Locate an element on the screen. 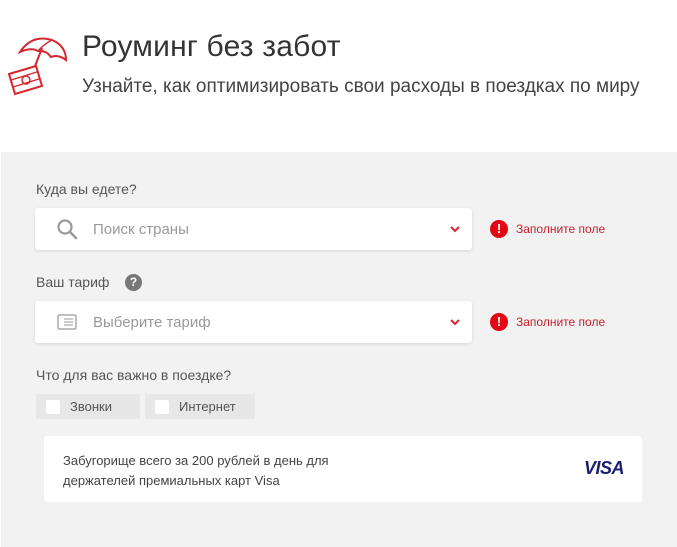 This screenshot has height=547, width=677. umbrella-money-icon is located at coordinates (37, 66).